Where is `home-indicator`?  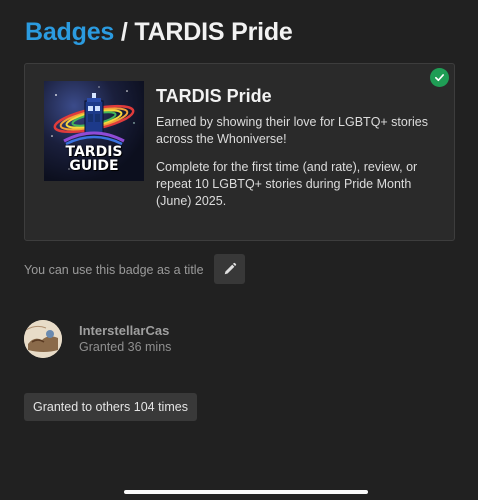
home-indicator is located at coordinates (246, 492).